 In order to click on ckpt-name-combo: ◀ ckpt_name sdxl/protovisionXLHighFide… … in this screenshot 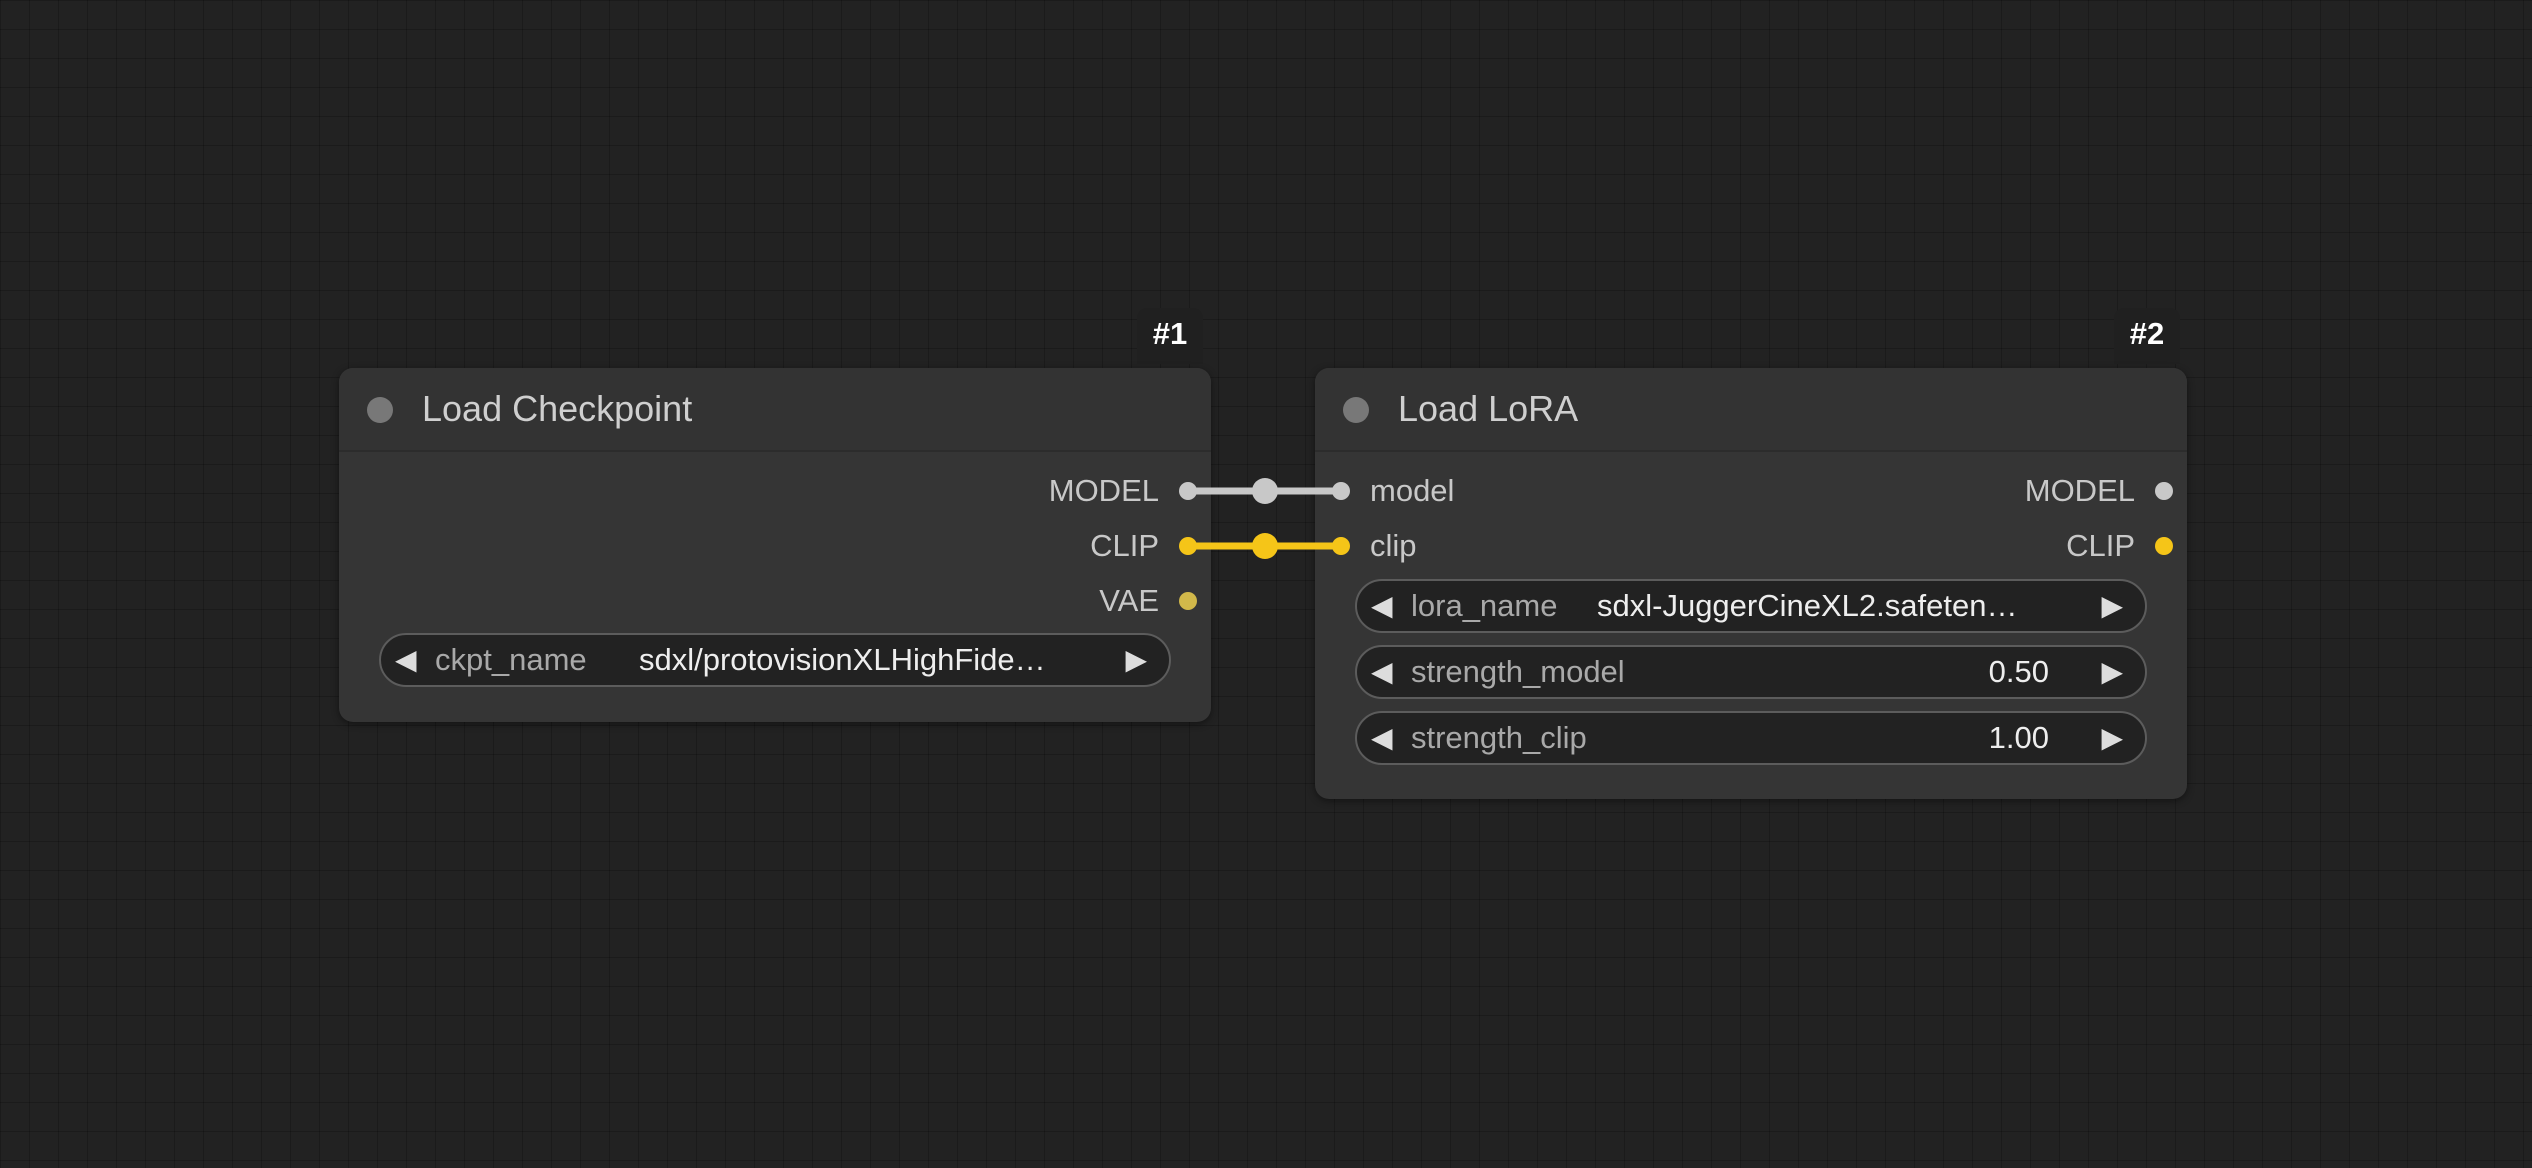, I will do `click(775, 660)`.